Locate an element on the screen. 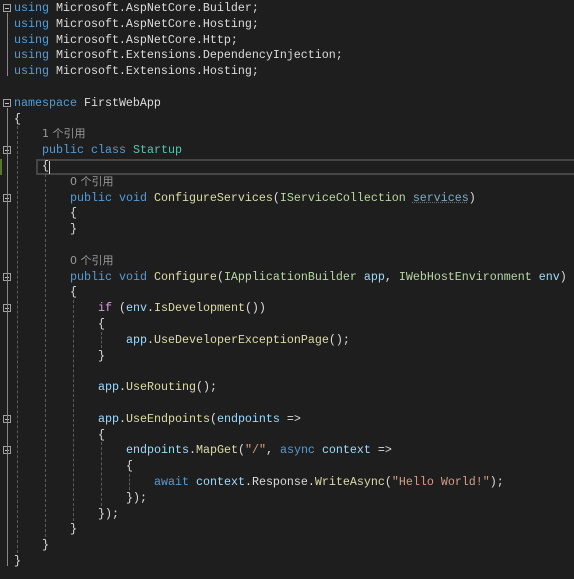 The width and height of the screenshot is (574, 579). code-line: if (env.IsDevelopment()) is located at coordinates (182, 308).